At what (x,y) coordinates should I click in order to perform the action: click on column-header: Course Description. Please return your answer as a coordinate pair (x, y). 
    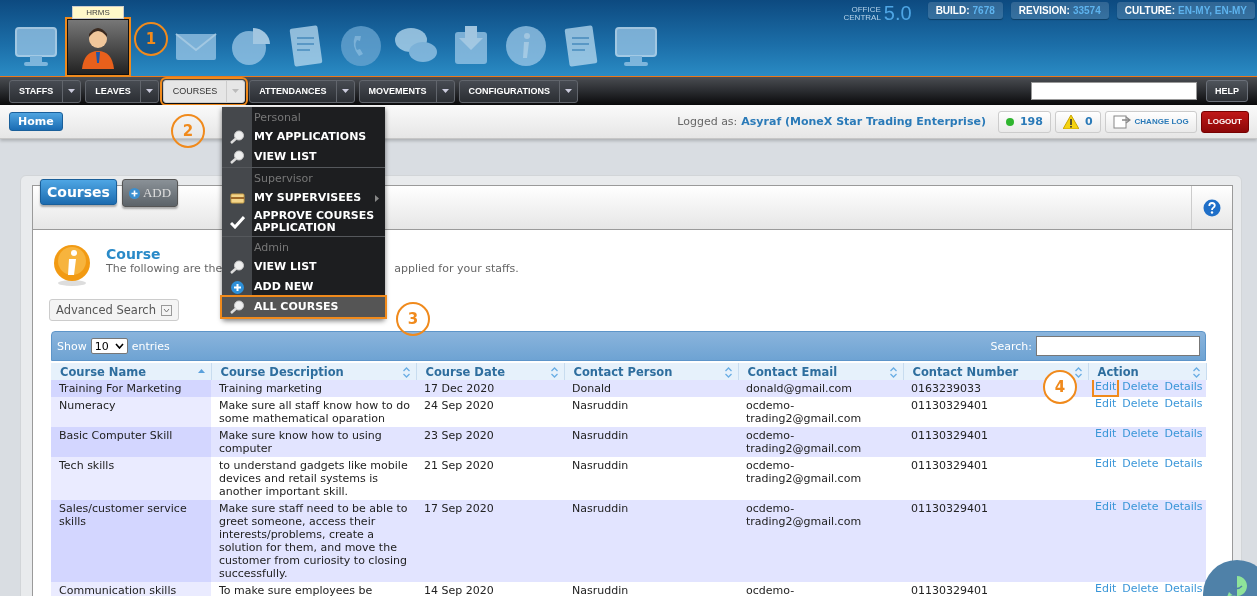
    Looking at the image, I should click on (313, 371).